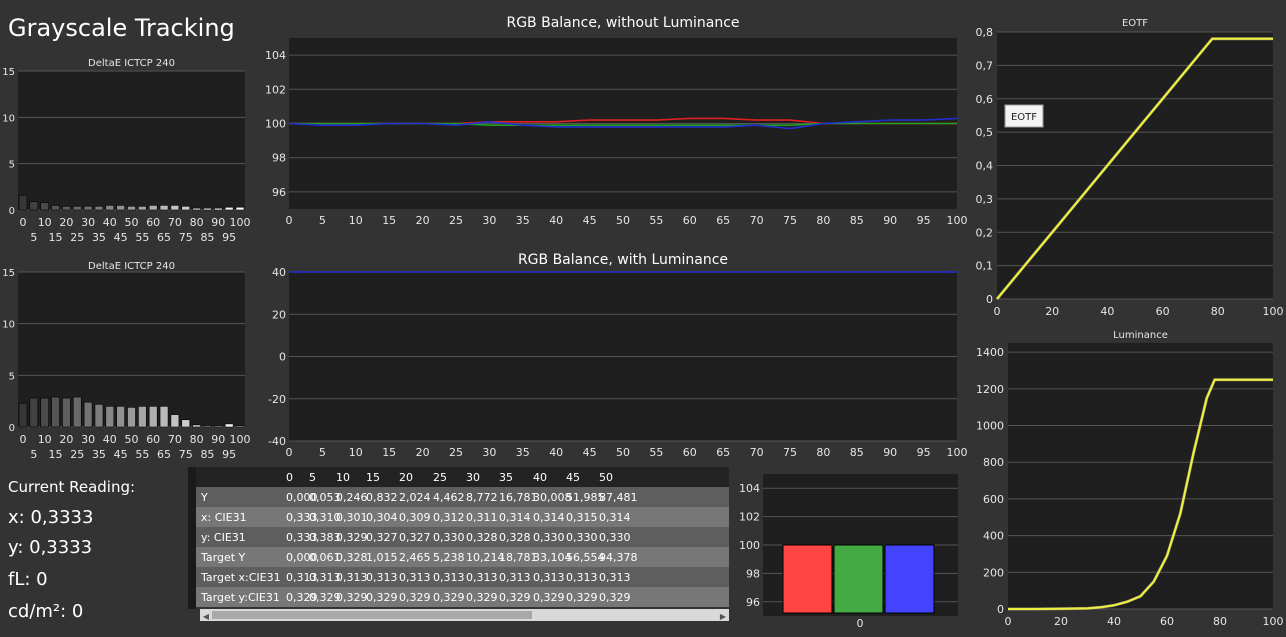 This screenshot has height=637, width=1286. Describe the element at coordinates (440, 477) in the screenshot. I see `table-header-cell: 25` at that location.